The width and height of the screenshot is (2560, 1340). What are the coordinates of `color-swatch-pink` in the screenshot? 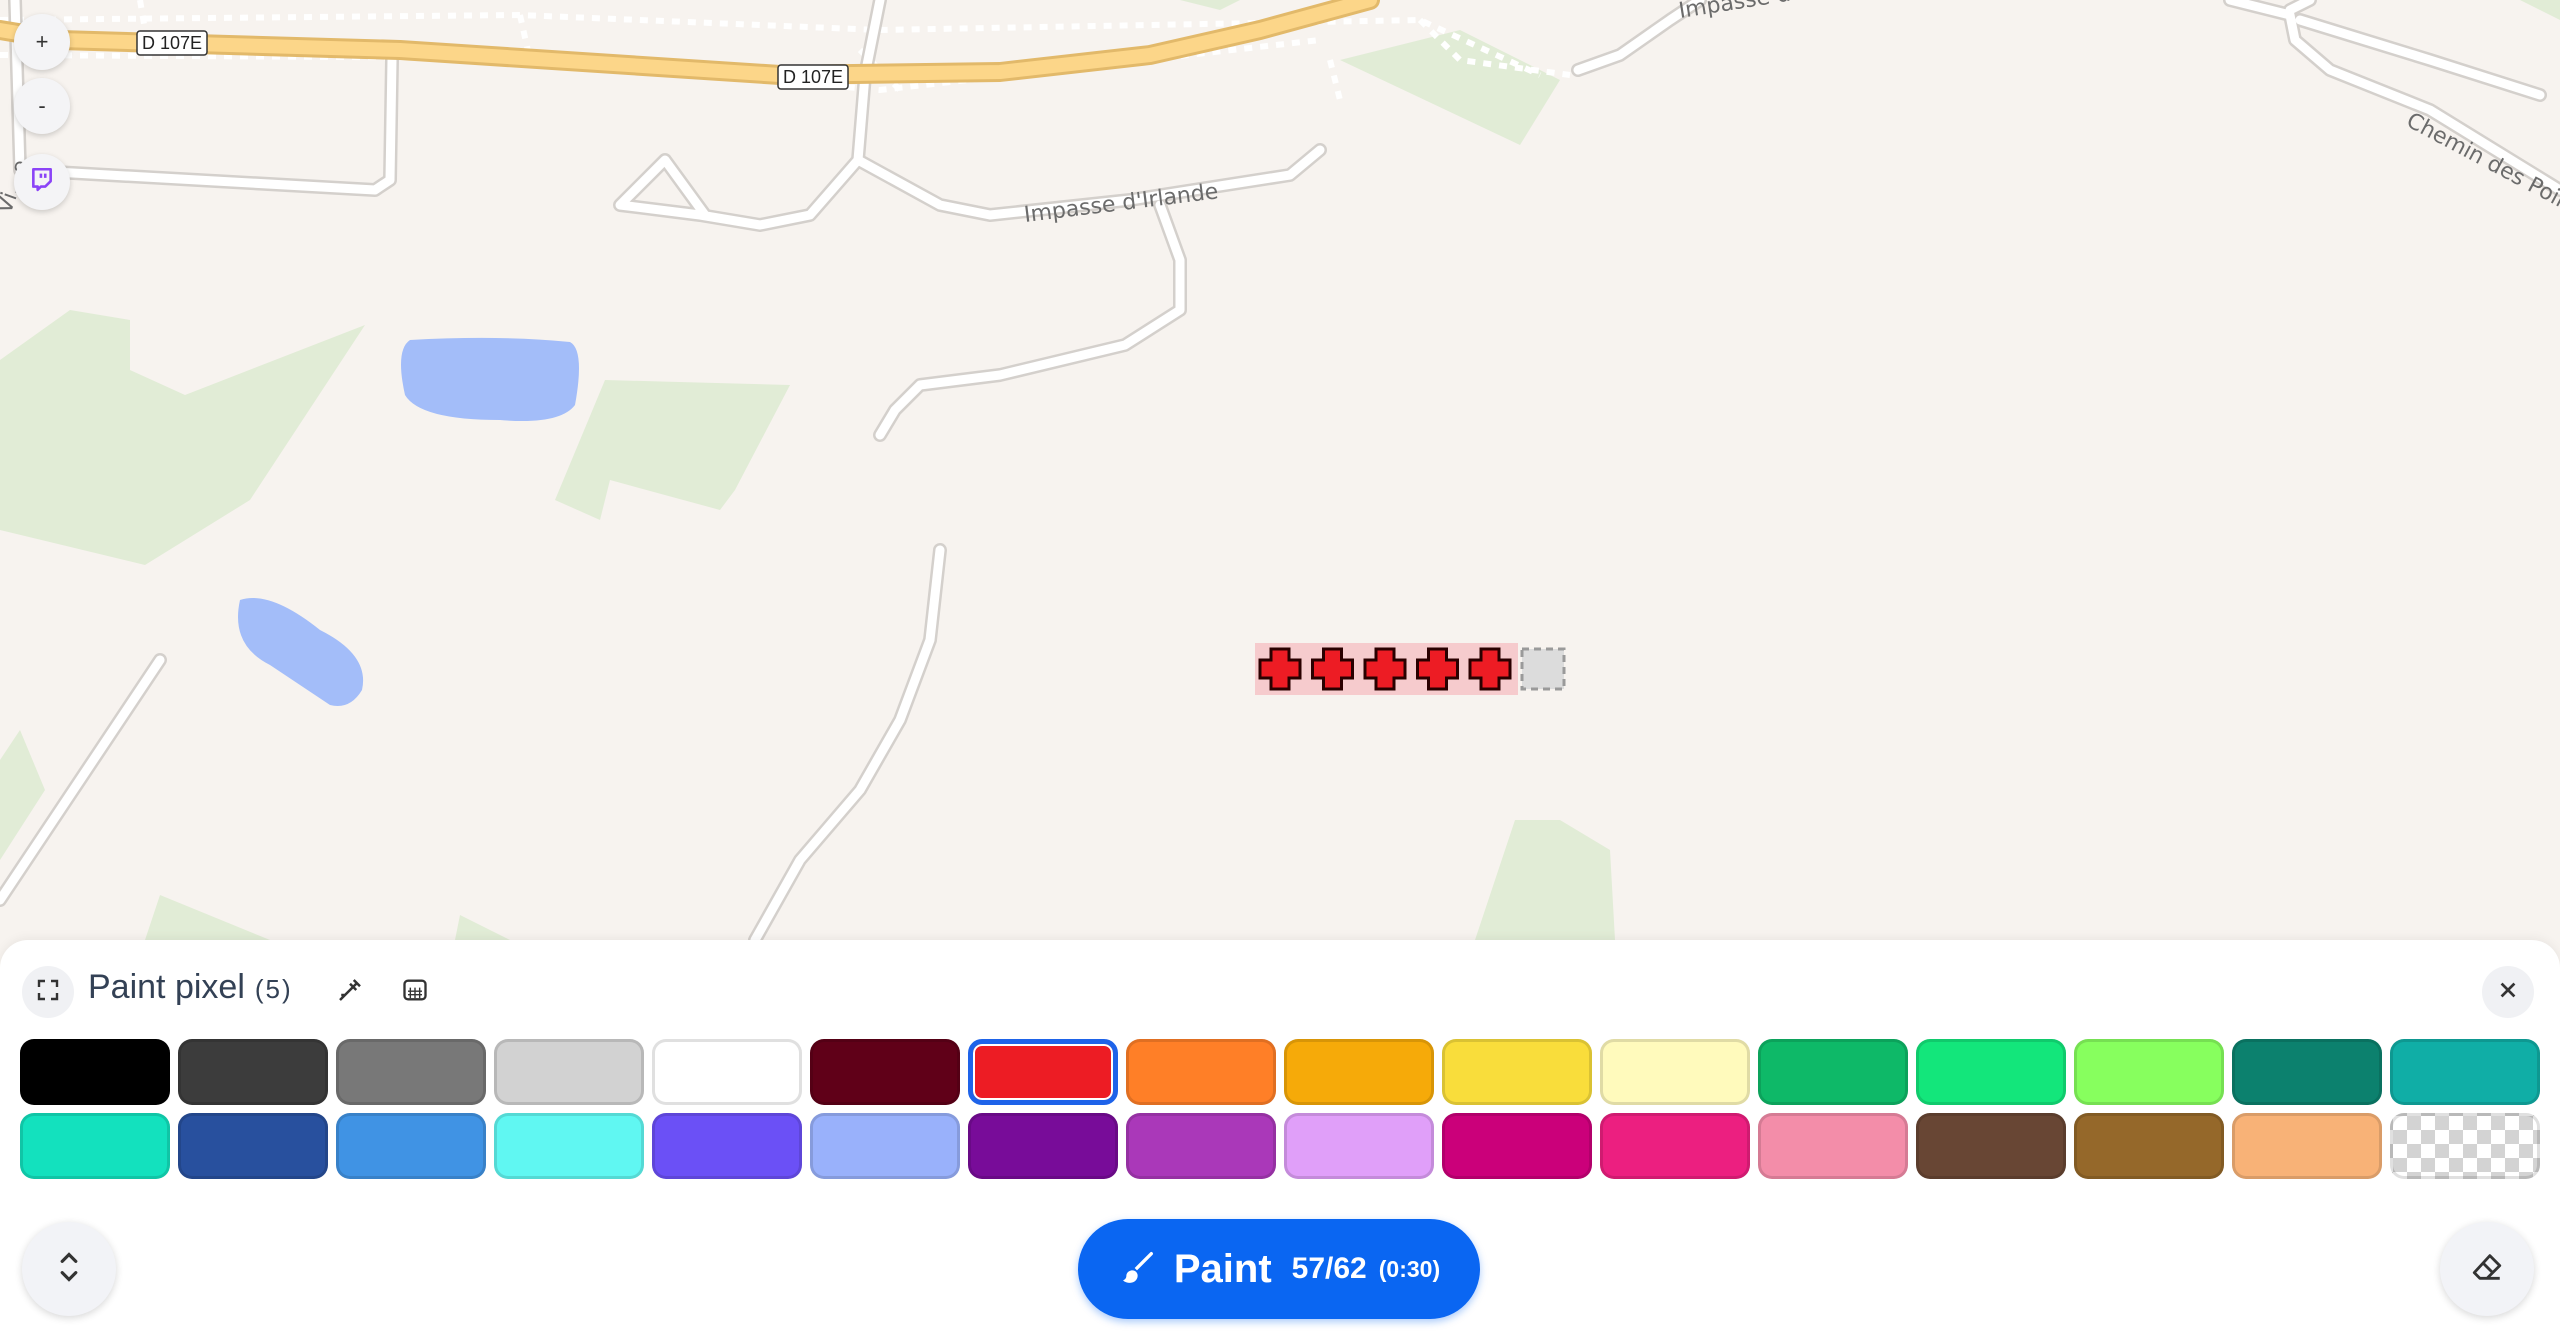 It's located at (1675, 1146).